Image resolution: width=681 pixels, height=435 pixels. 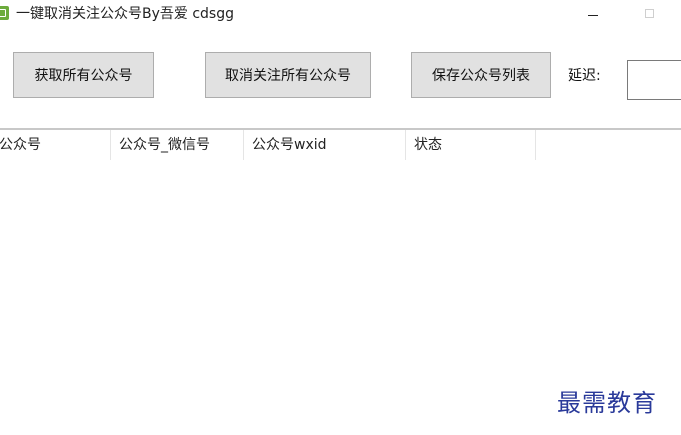 What do you see at coordinates (650, 15) in the screenshot?
I see `maximize-button` at bounding box center [650, 15].